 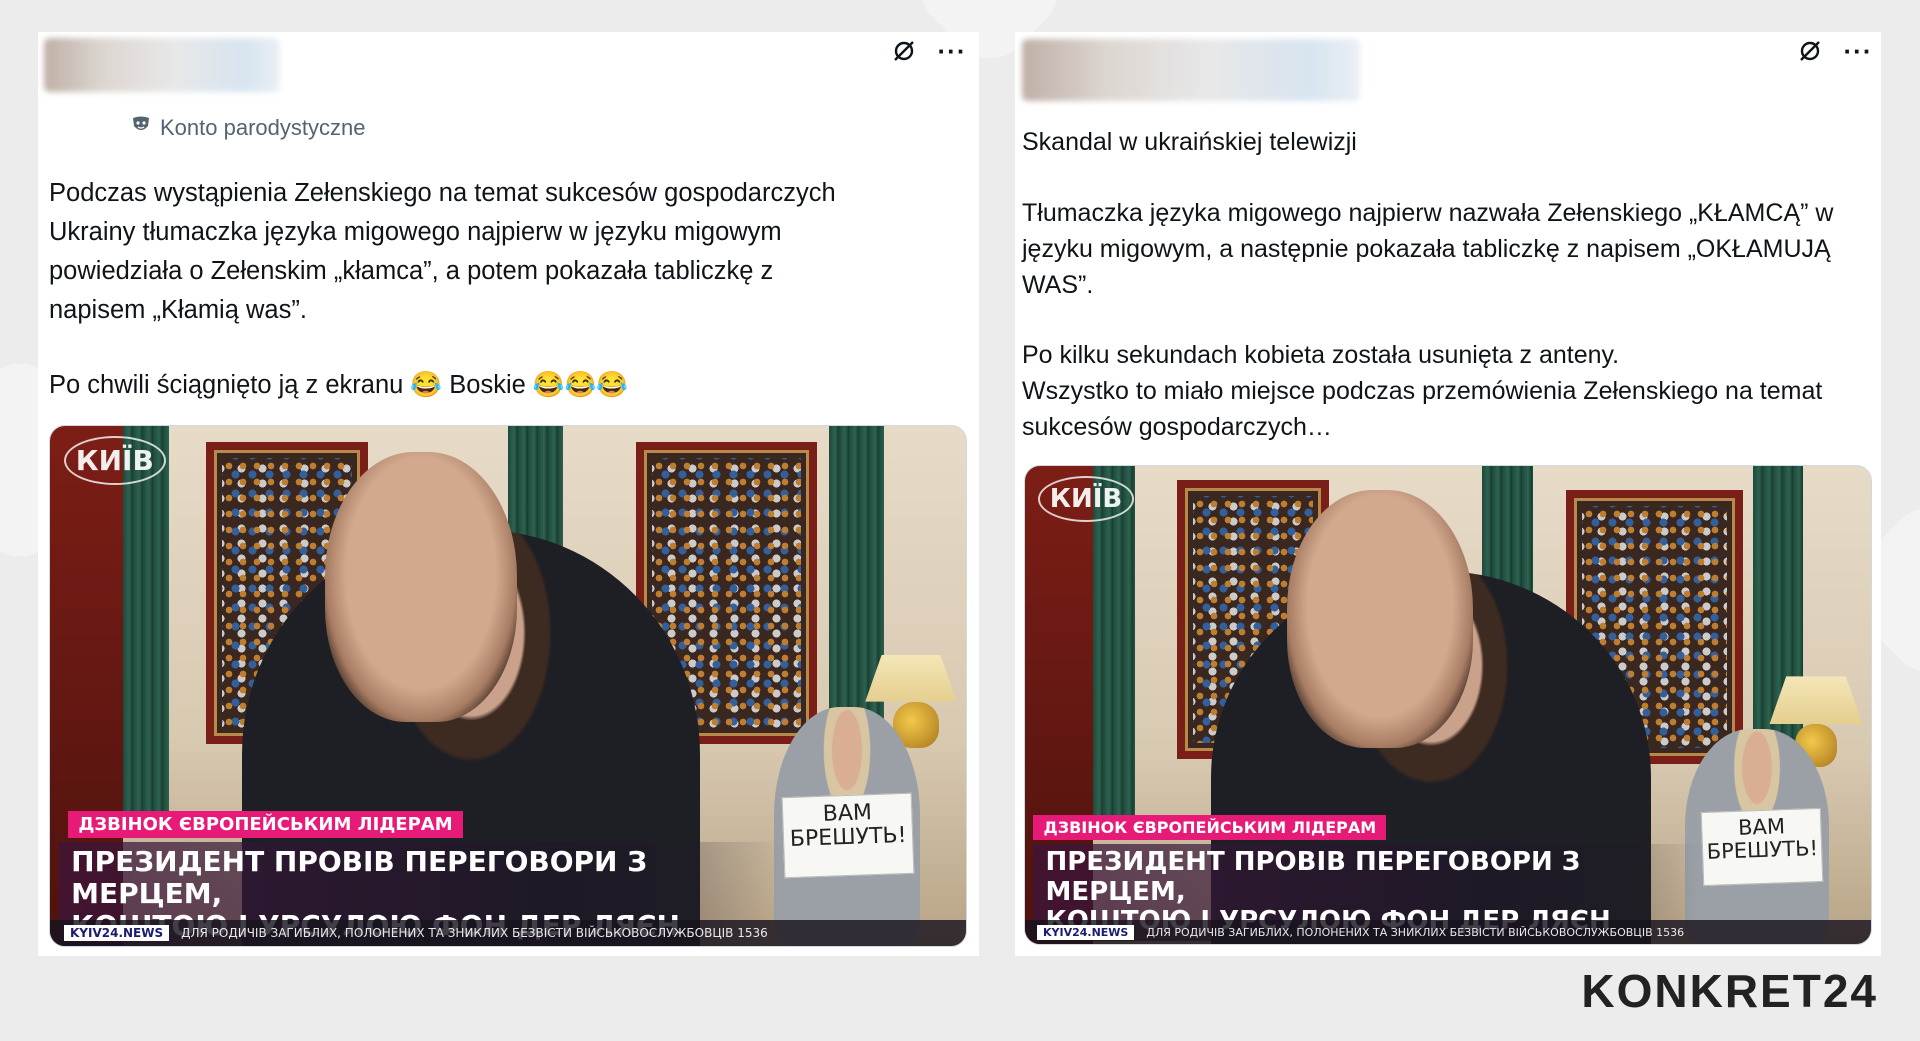 What do you see at coordinates (263, 127) in the screenshot?
I see `parody-account-text: Konto parodystyczne` at bounding box center [263, 127].